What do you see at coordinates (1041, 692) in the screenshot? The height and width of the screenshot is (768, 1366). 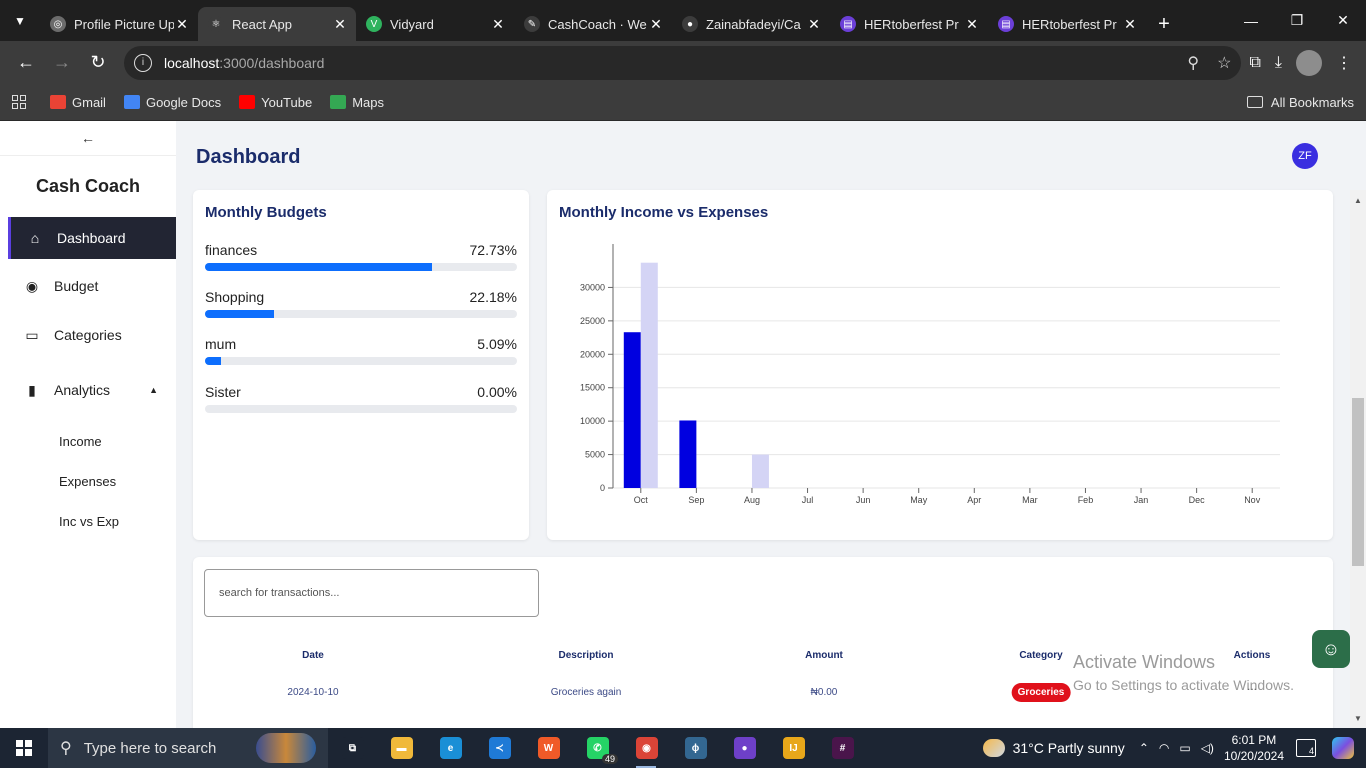 I see `category-badge: Groceries` at bounding box center [1041, 692].